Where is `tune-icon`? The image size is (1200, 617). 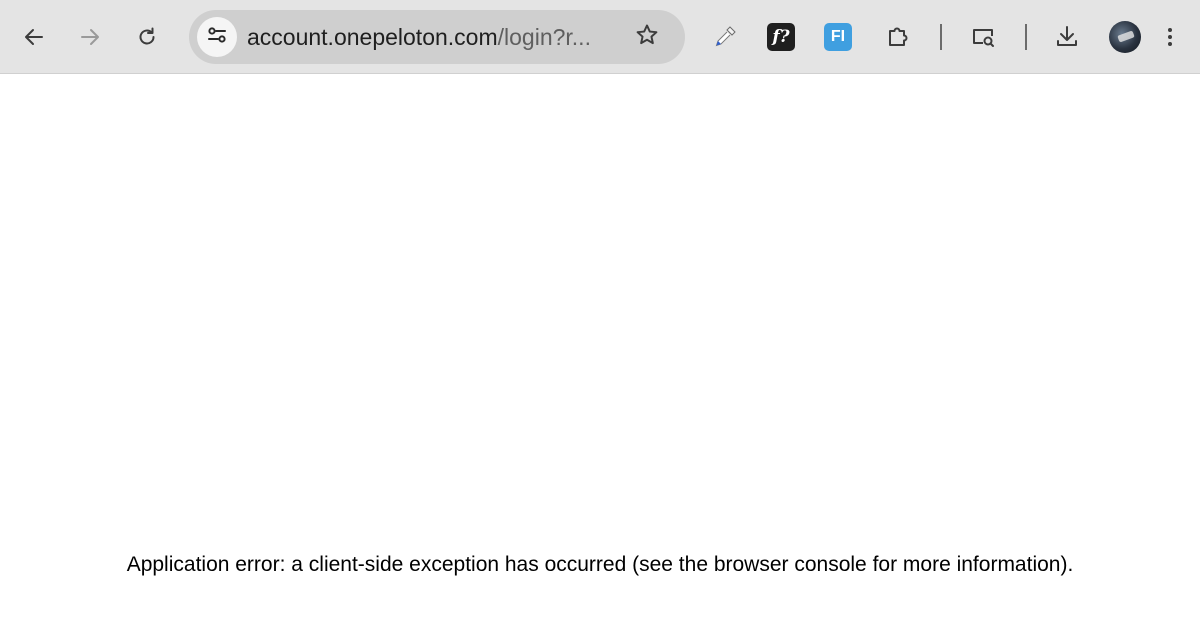
tune-icon is located at coordinates (217, 37).